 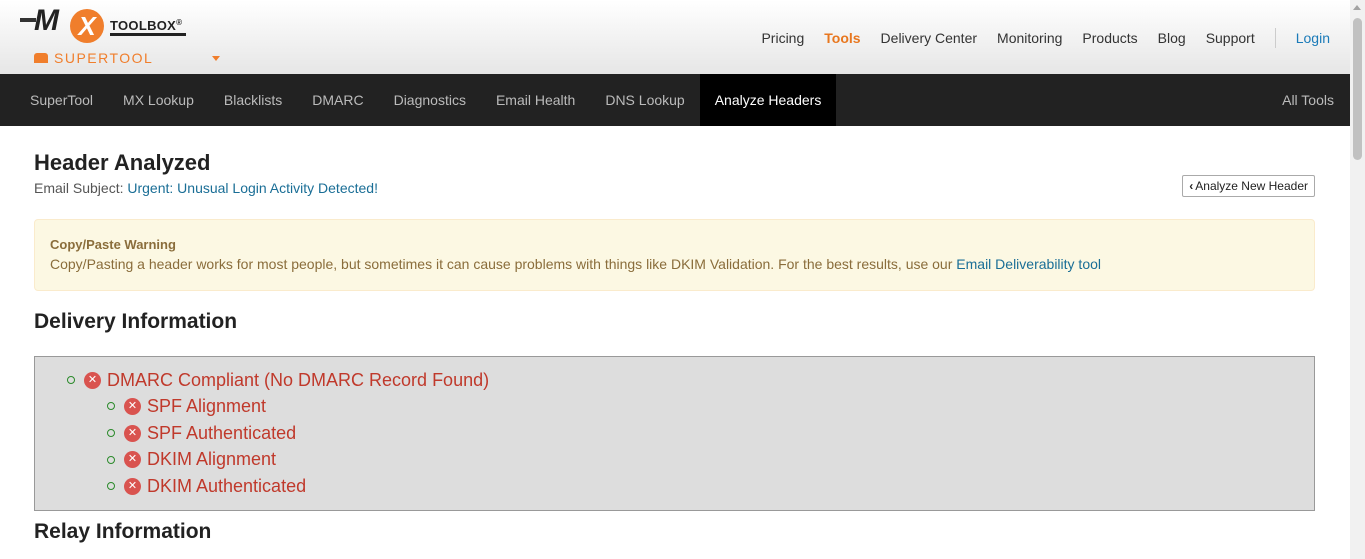 What do you see at coordinates (41, 58) in the screenshot?
I see `toolbox-icon` at bounding box center [41, 58].